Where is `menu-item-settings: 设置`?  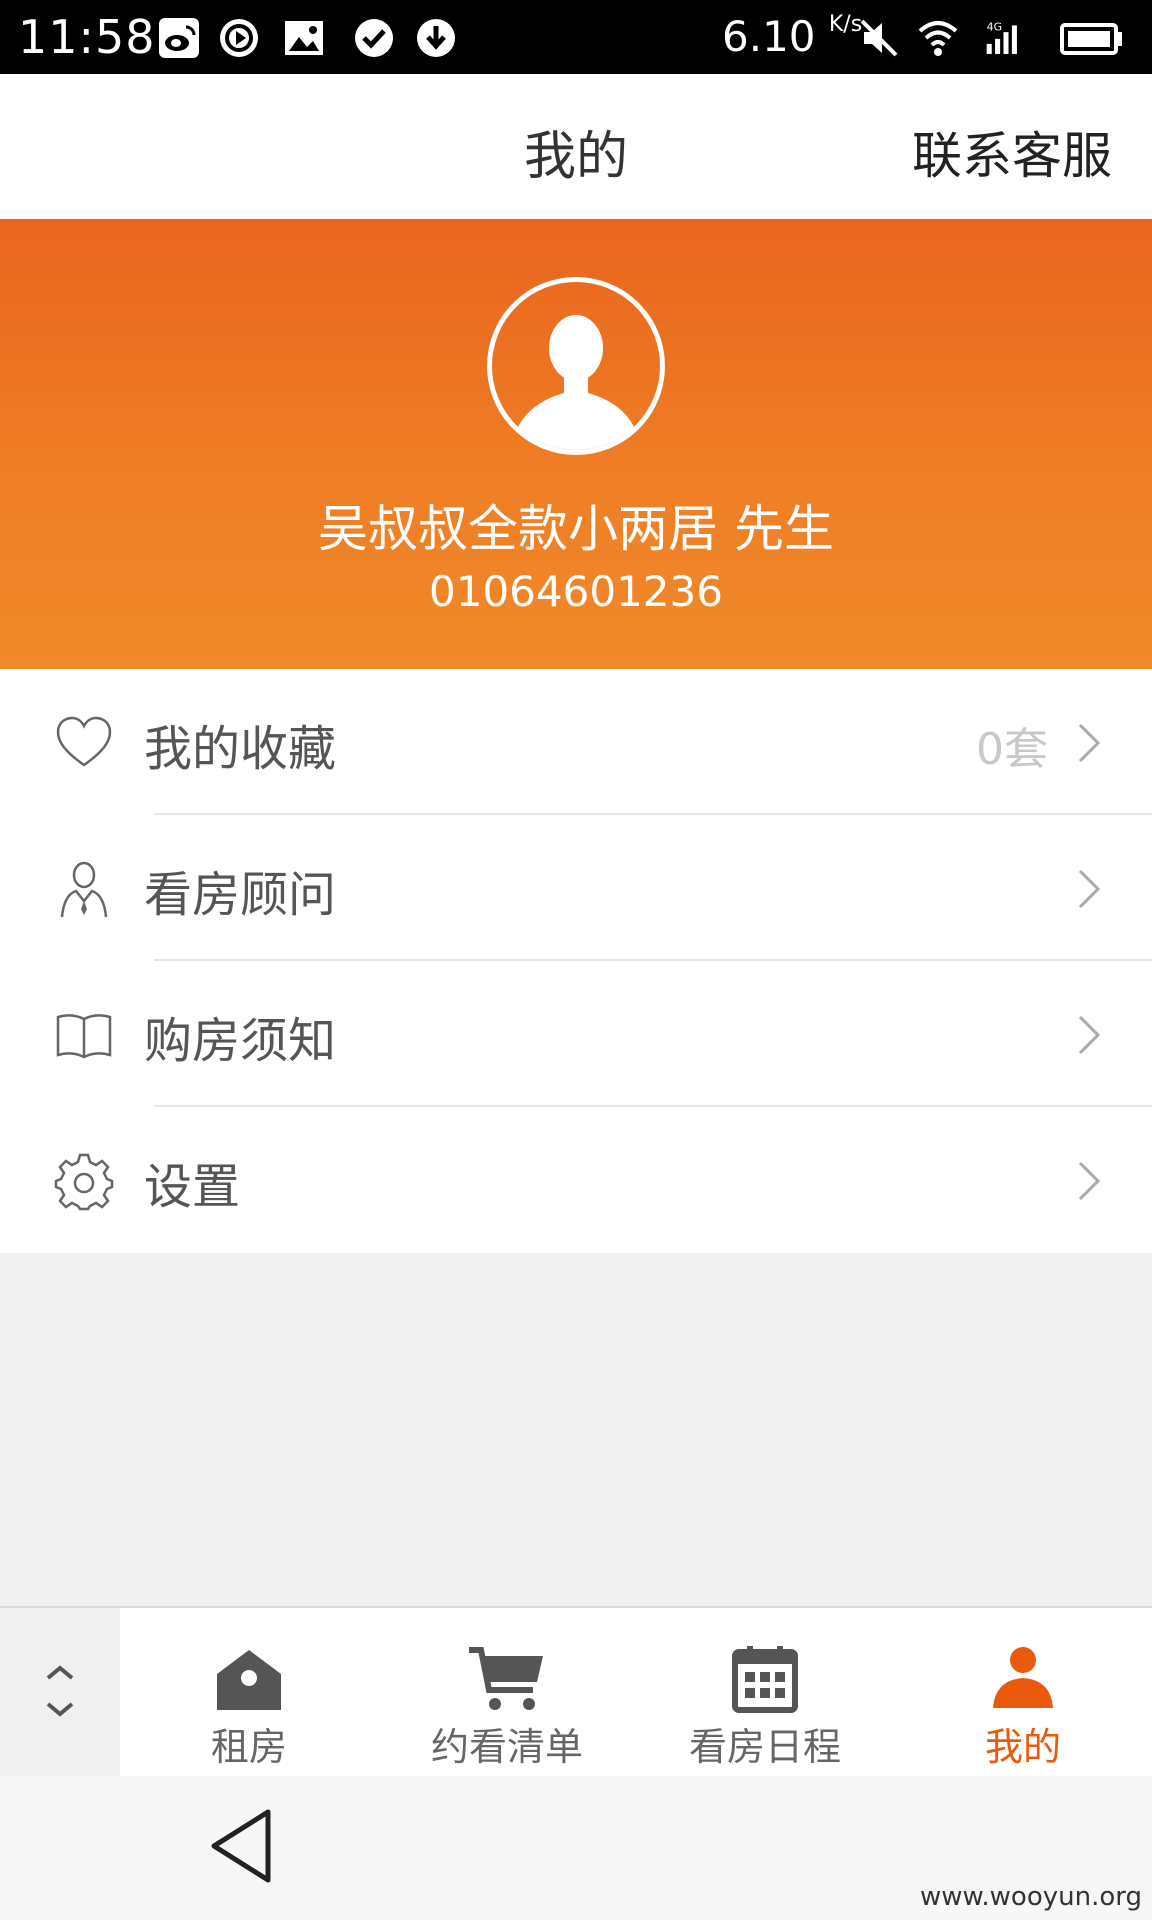
menu-item-settings: 设置 is located at coordinates (576, 1180).